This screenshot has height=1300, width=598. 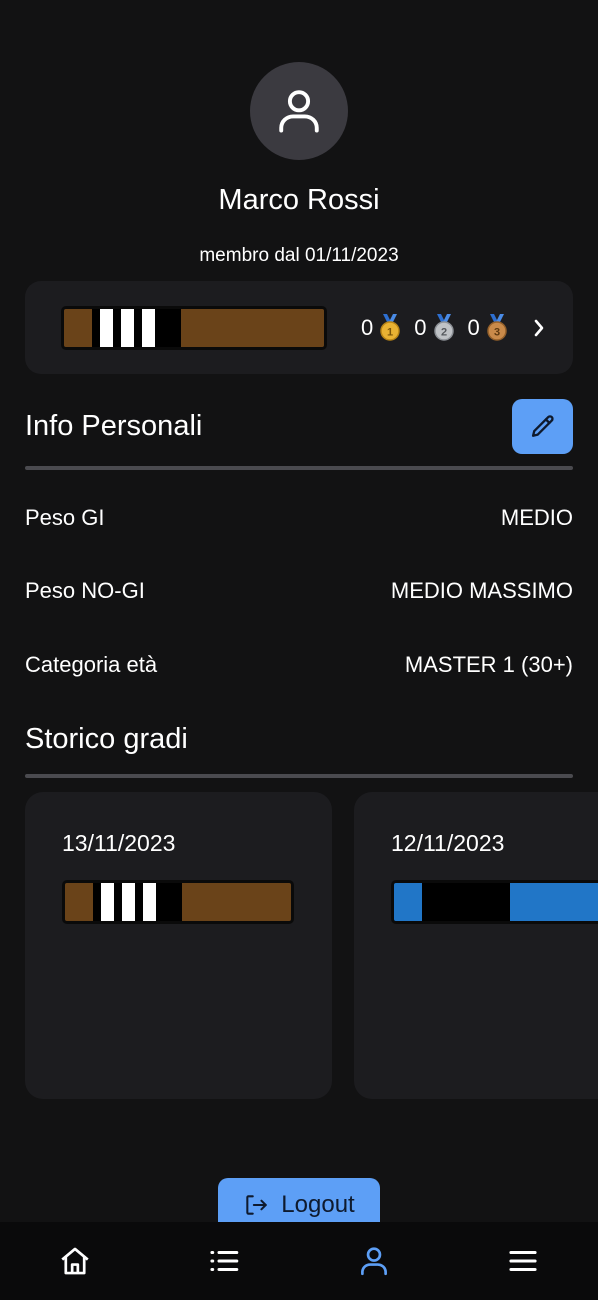 I want to click on current-belt, so click(x=194, y=327).